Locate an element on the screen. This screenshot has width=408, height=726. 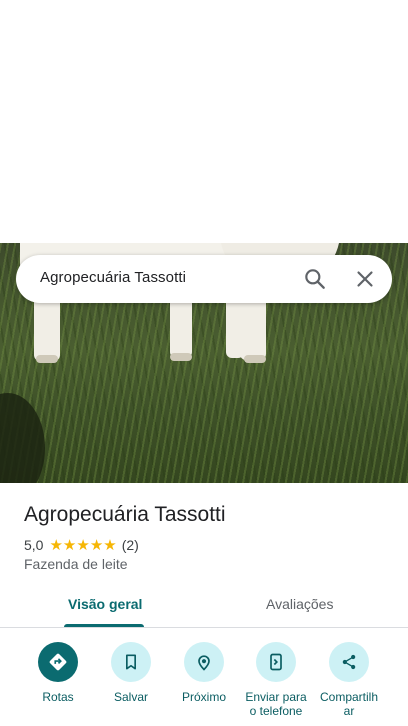
send-to-phone-icon is located at coordinates (276, 662).